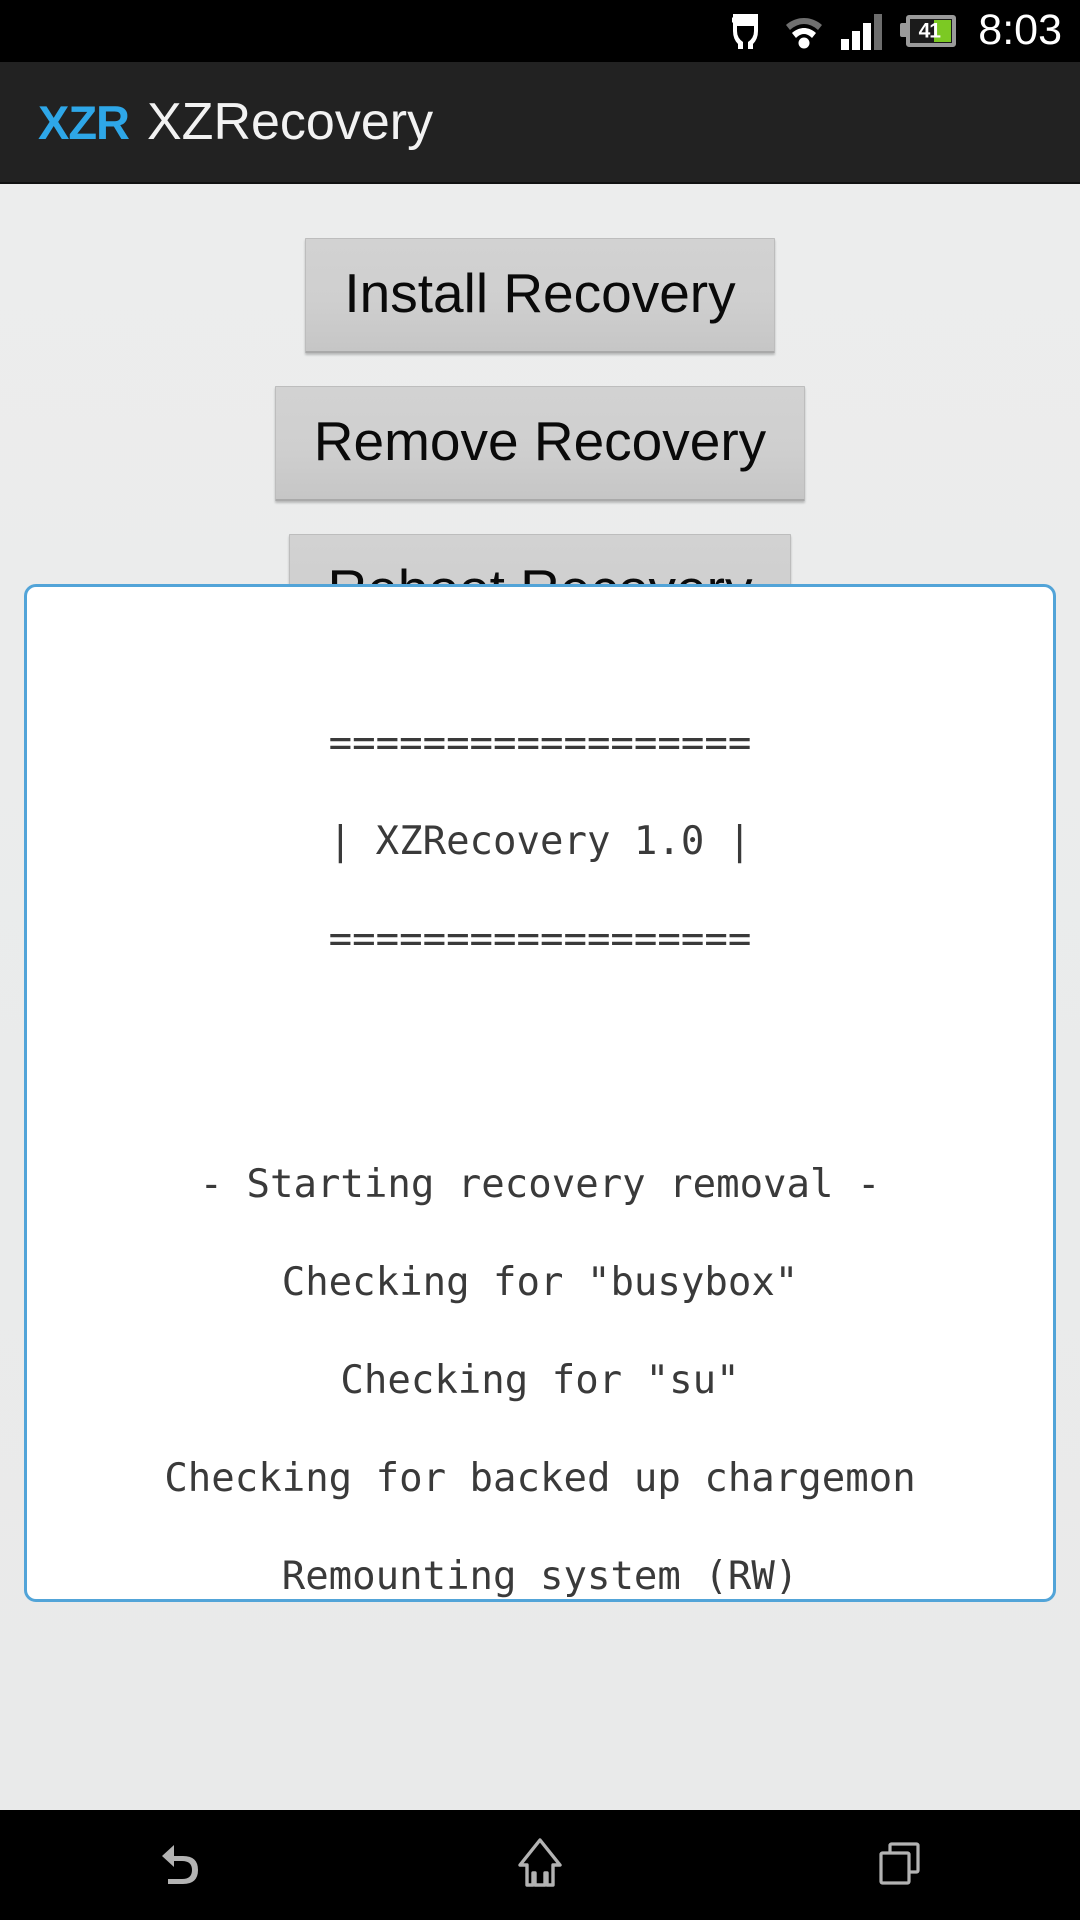 The width and height of the screenshot is (1080, 1920). I want to click on nav-back-button, so click(180, 1865).